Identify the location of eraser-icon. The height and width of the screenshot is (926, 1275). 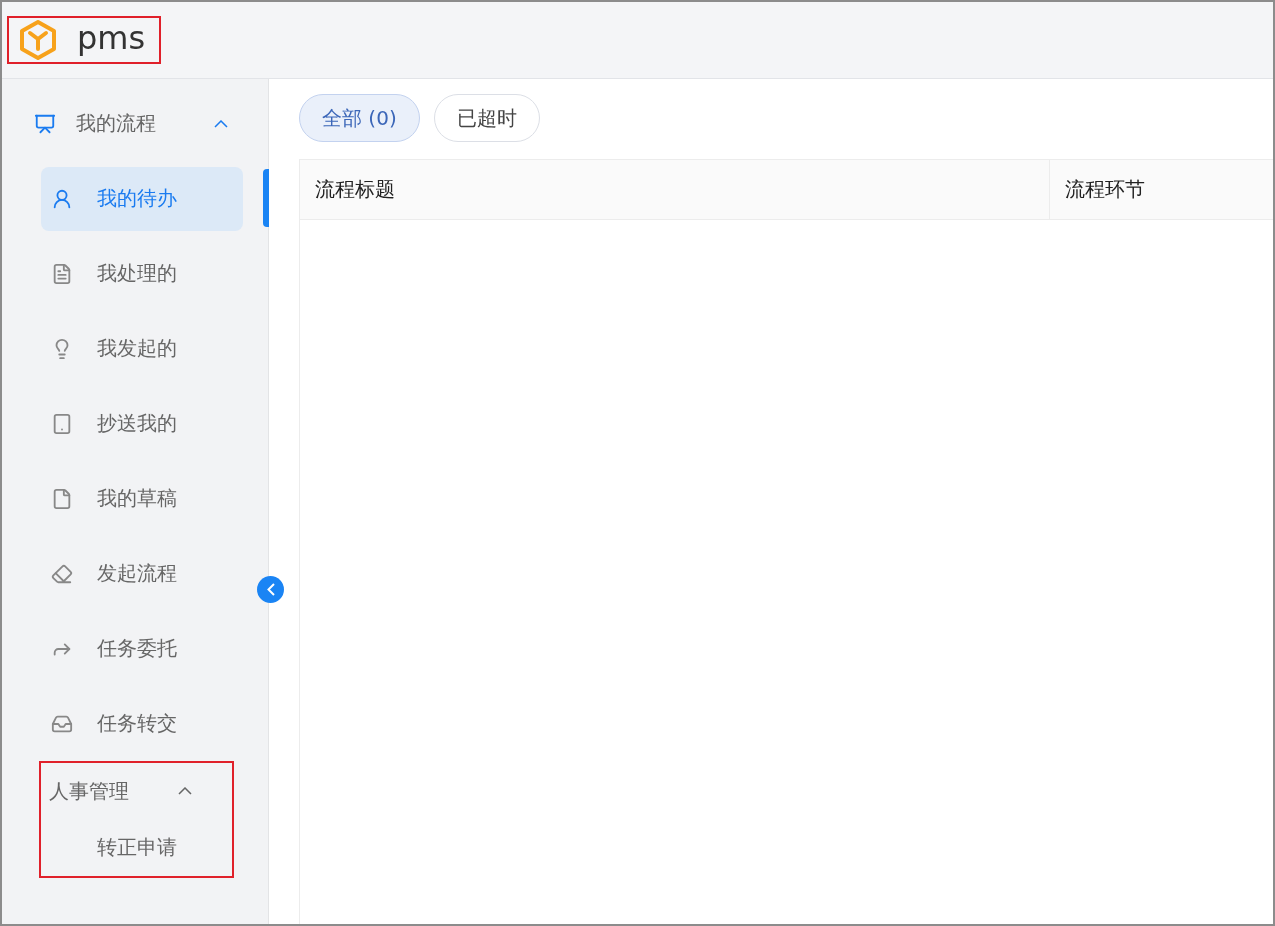
(62, 573).